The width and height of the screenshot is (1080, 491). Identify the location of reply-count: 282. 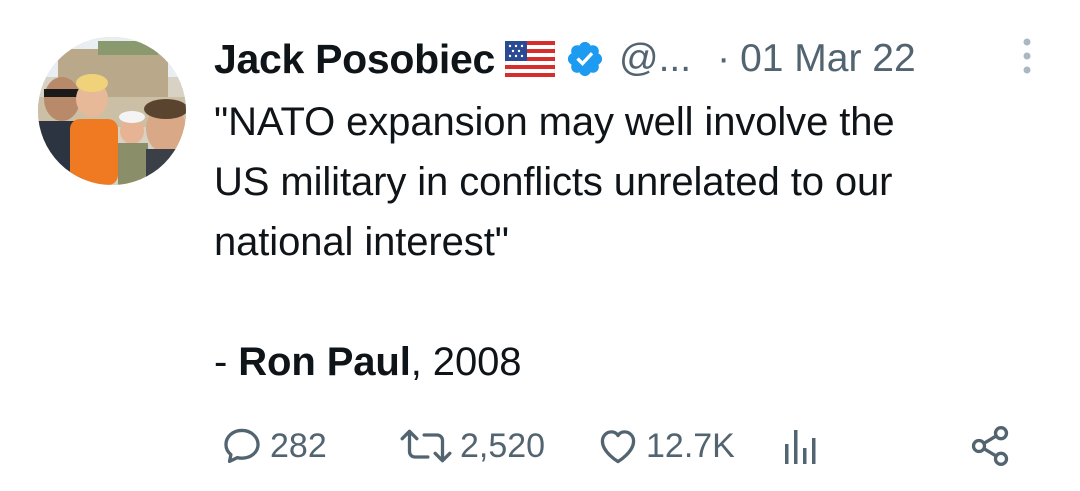
(298, 445).